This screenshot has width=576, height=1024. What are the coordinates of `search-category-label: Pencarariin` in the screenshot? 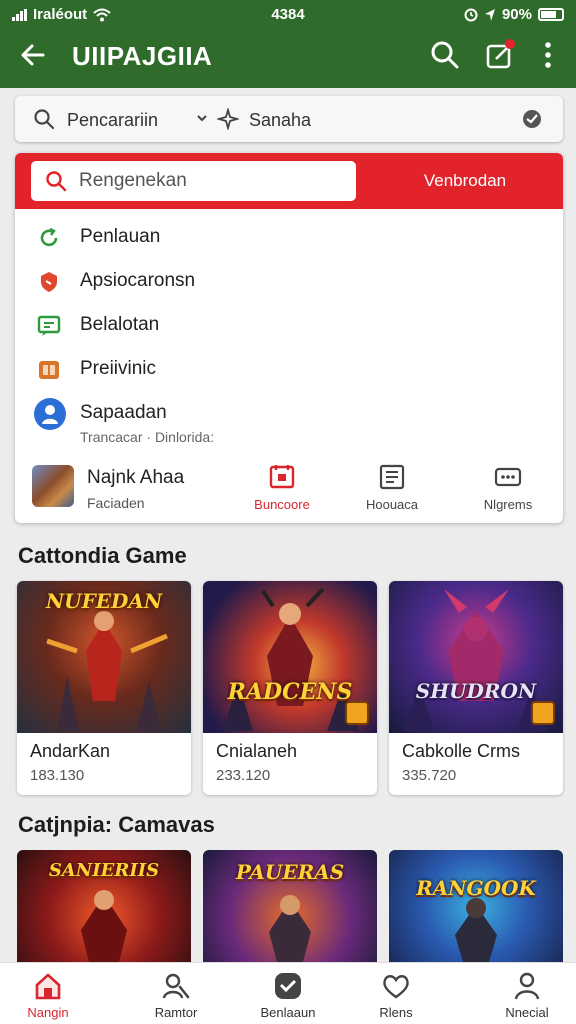 It's located at (112, 120).